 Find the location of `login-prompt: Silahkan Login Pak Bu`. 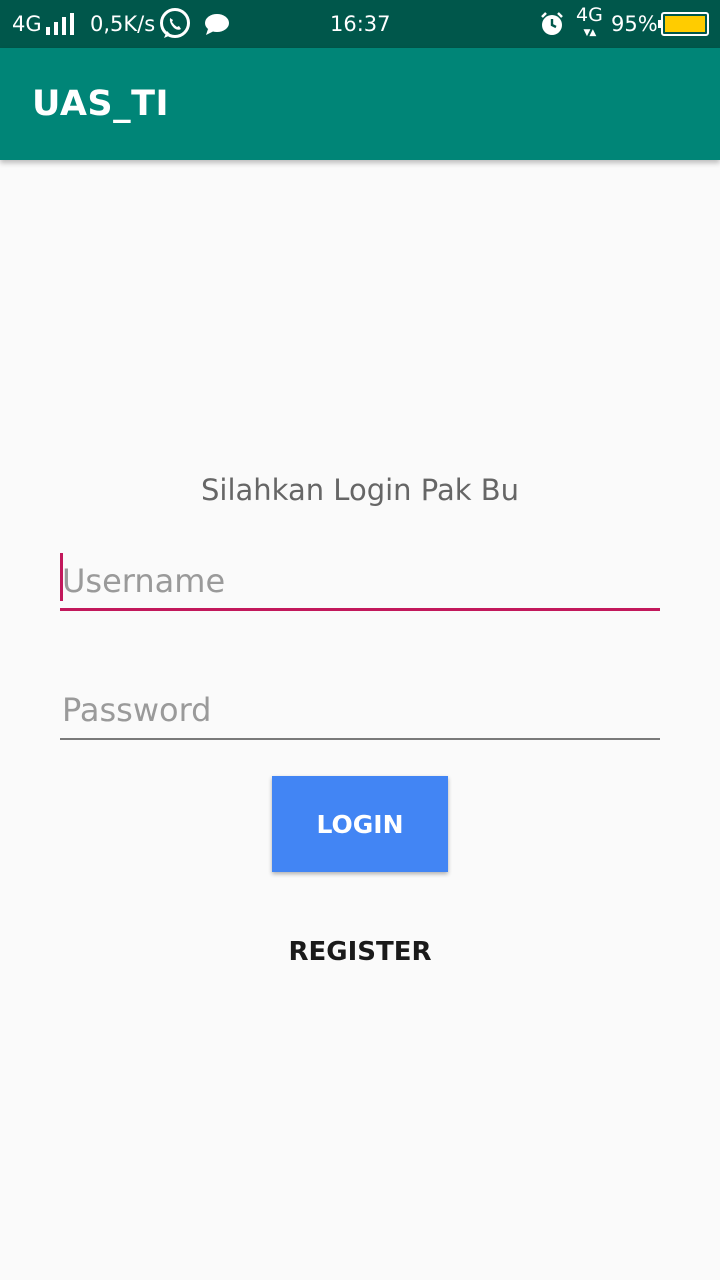

login-prompt: Silahkan Login Pak Bu is located at coordinates (360, 490).